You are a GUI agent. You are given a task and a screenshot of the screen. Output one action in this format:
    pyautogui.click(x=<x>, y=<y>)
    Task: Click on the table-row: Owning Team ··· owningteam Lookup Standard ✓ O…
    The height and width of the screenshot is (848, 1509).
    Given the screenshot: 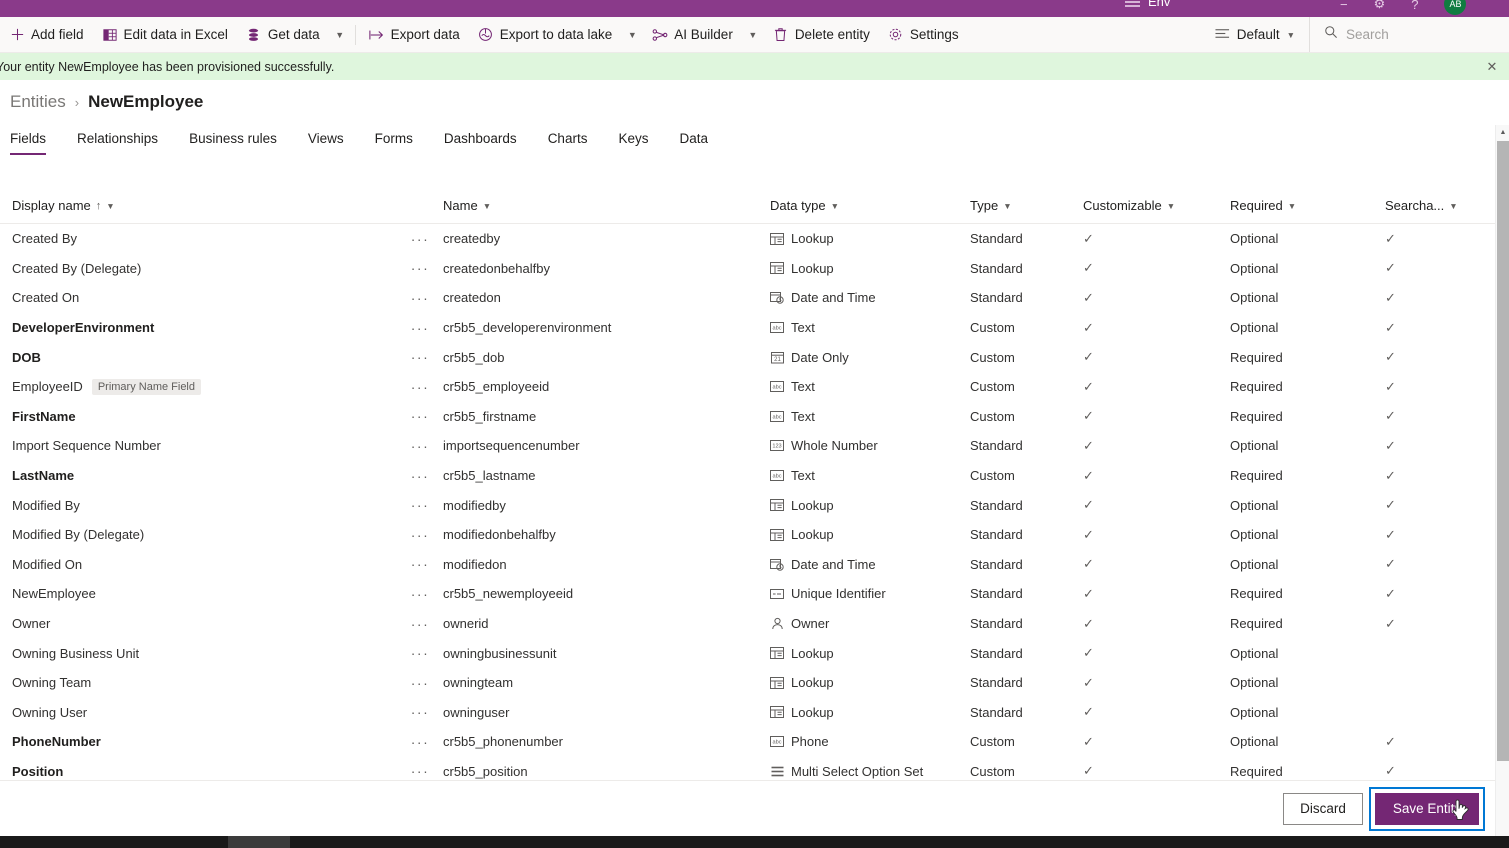 What is the action you would take?
    pyautogui.click(x=748, y=683)
    